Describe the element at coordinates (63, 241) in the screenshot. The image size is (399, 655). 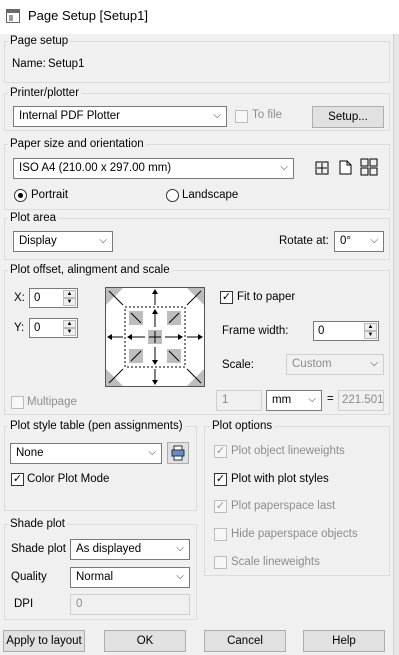
I see `plot-area-select: Display ⌵` at that location.